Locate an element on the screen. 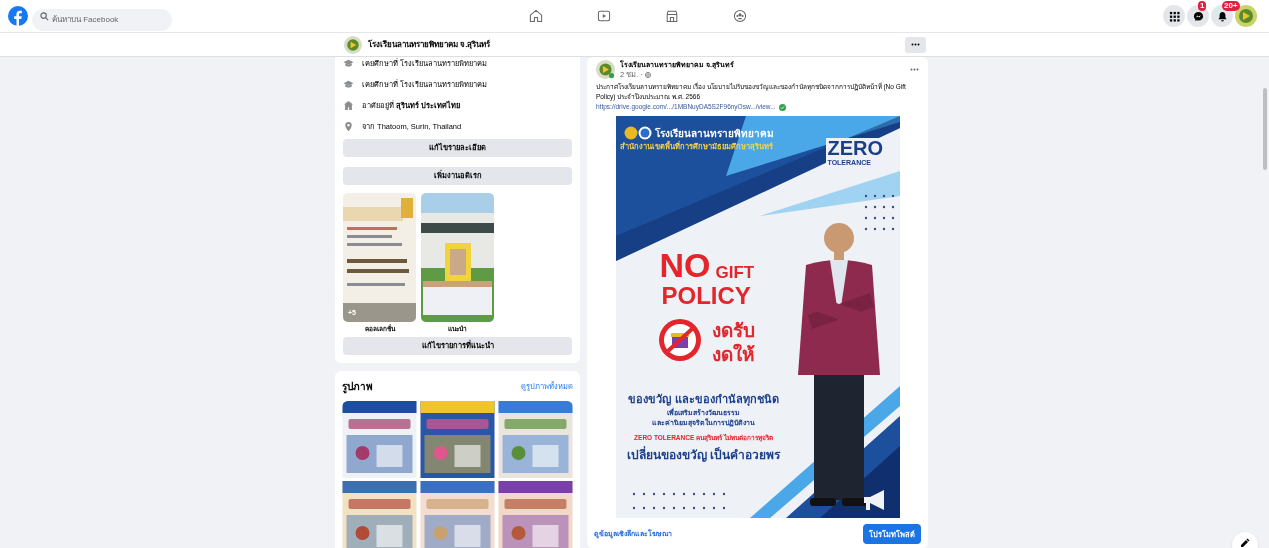 This screenshot has width=1269, height=548. globe-icon is located at coordinates (647, 74).